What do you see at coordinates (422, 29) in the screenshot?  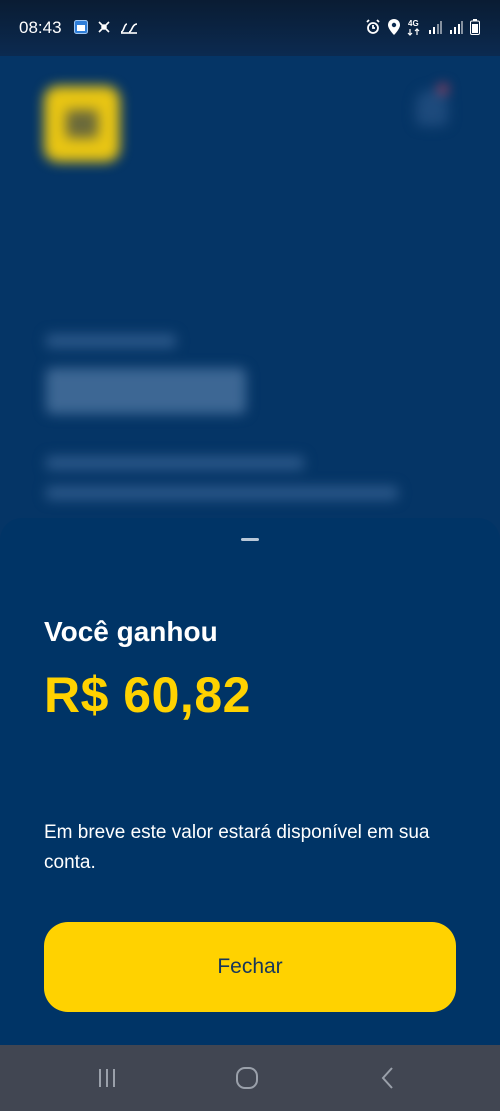 I see `status-right-icons: 4G` at bounding box center [422, 29].